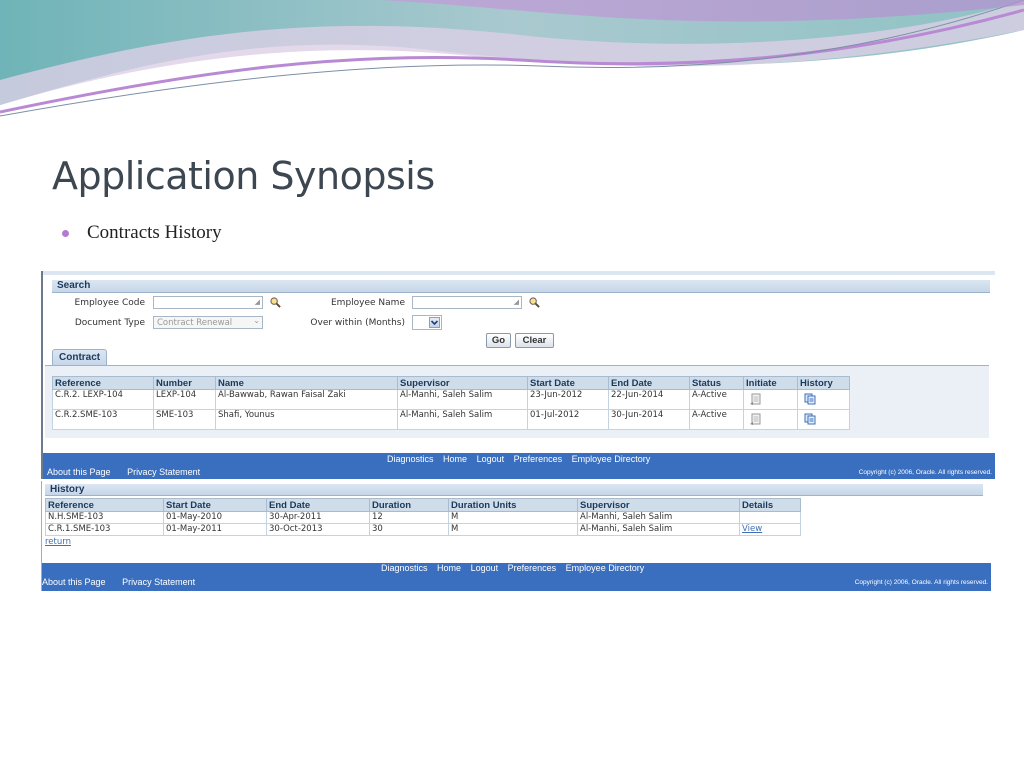  I want to click on column-header: Duration Units, so click(513, 505).